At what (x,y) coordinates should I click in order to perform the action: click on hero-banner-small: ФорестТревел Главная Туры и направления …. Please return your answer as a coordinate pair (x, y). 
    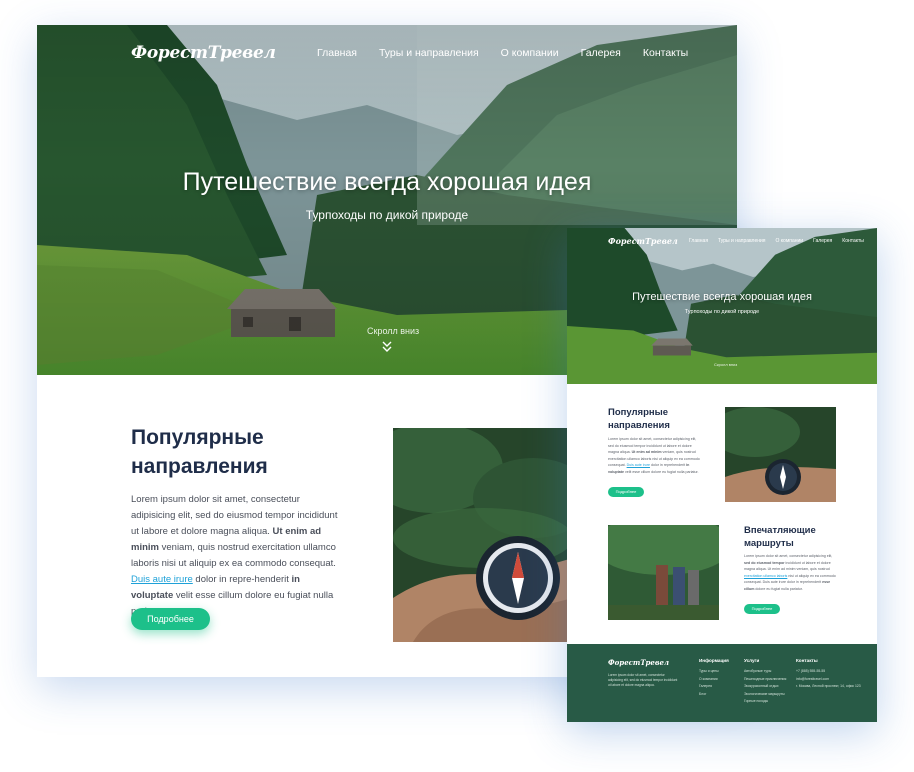
    Looking at the image, I should click on (722, 306).